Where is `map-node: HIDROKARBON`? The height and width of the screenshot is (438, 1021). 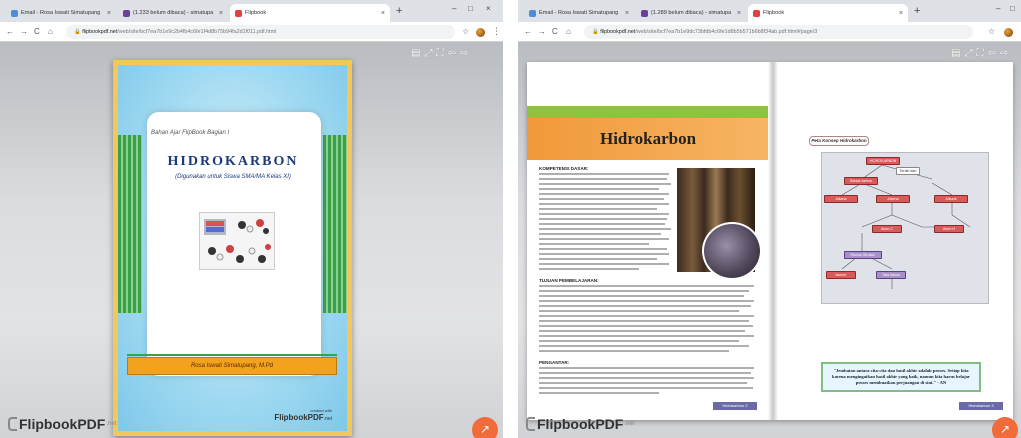 map-node: HIDROKARBON is located at coordinates (883, 161).